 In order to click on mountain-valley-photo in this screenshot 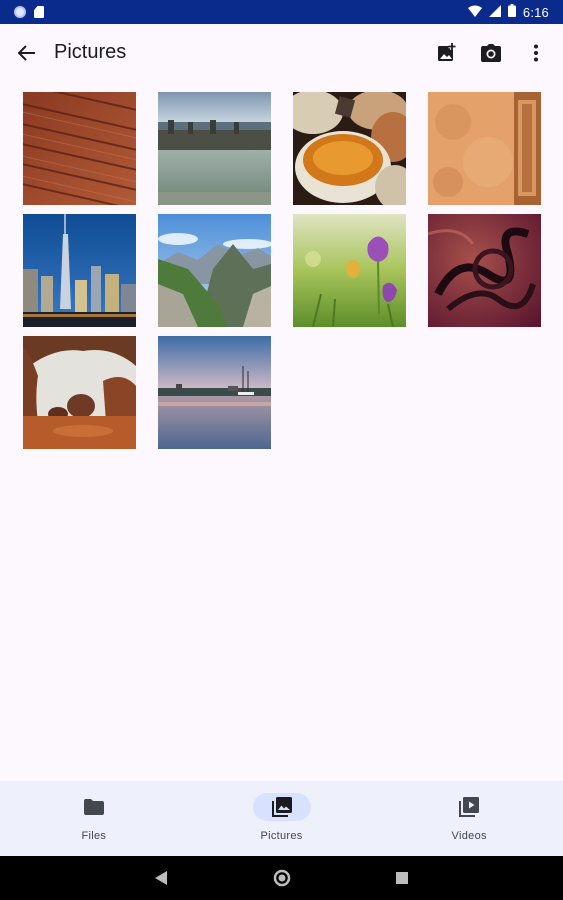, I will do `click(214, 270)`.